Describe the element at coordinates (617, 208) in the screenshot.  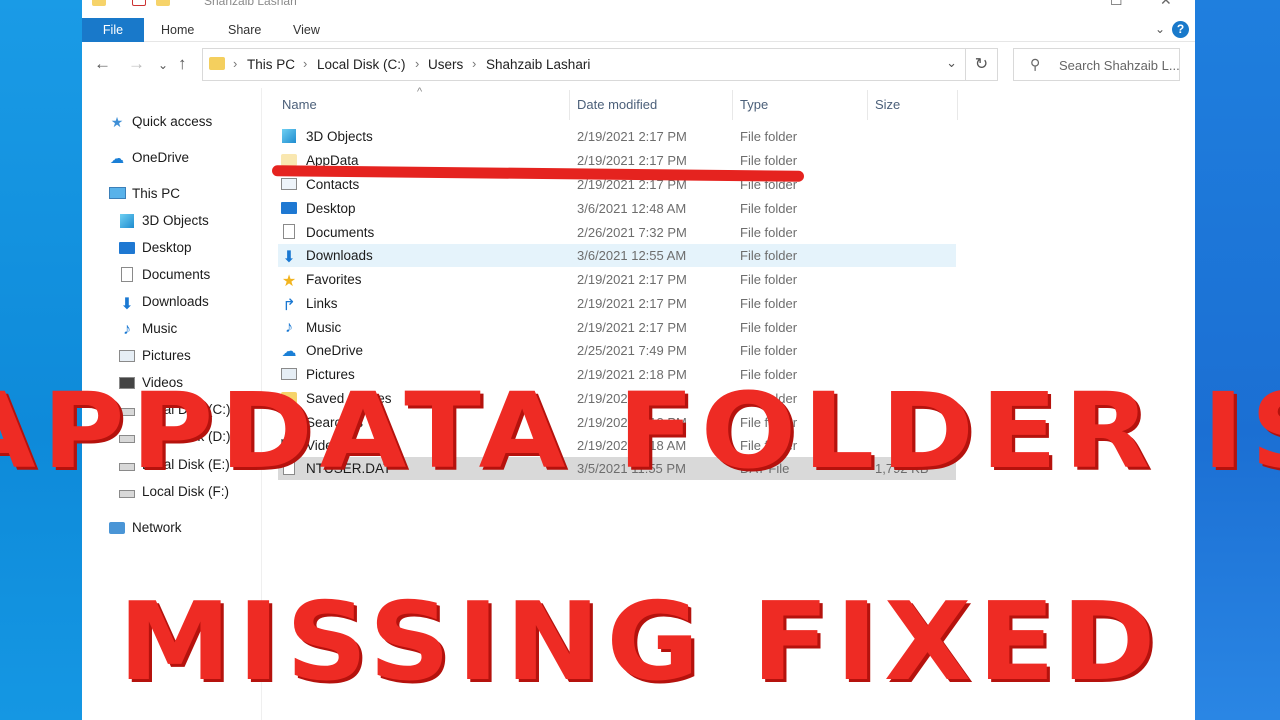
I see `list-item: Desktop 3/6/2021 12:48 AM File folder` at that location.